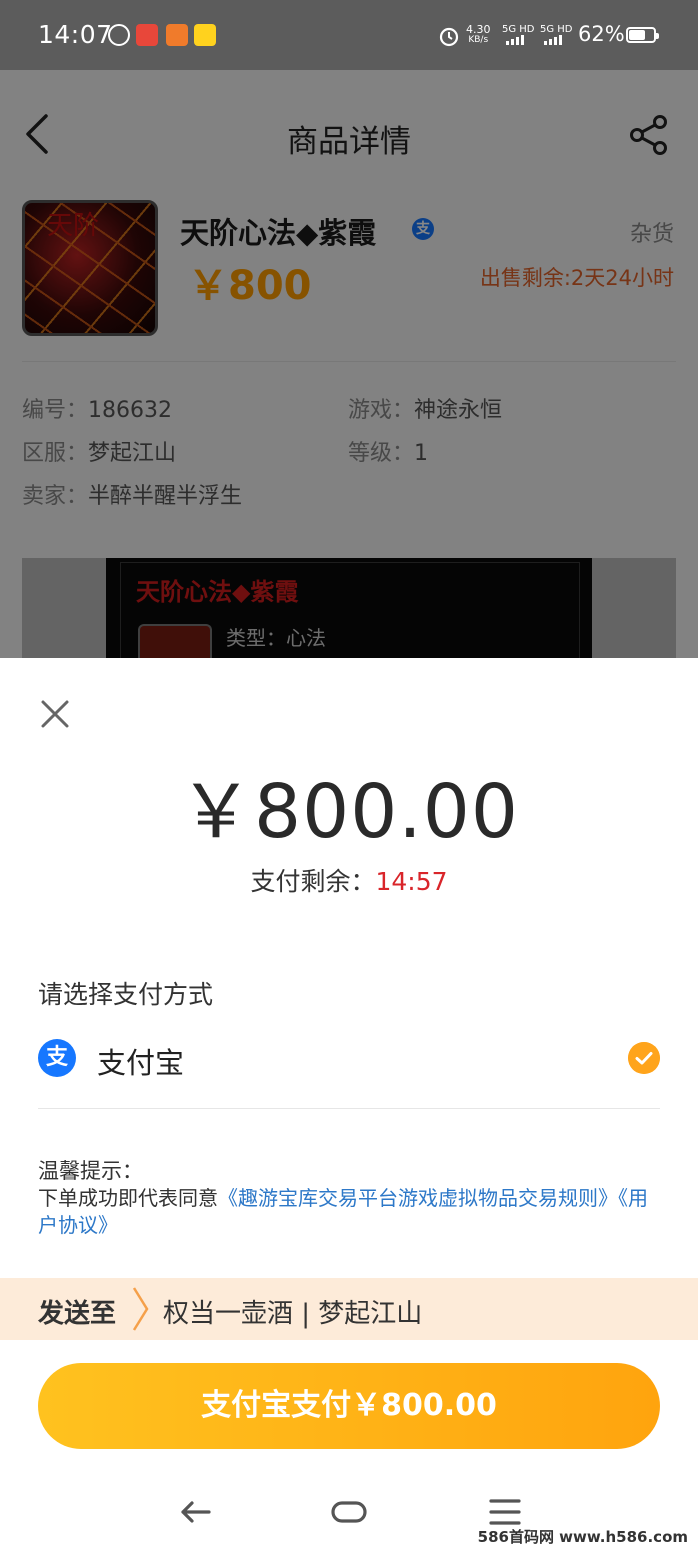  What do you see at coordinates (556, 29) in the screenshot?
I see `signal-2-label: 5G HD` at bounding box center [556, 29].